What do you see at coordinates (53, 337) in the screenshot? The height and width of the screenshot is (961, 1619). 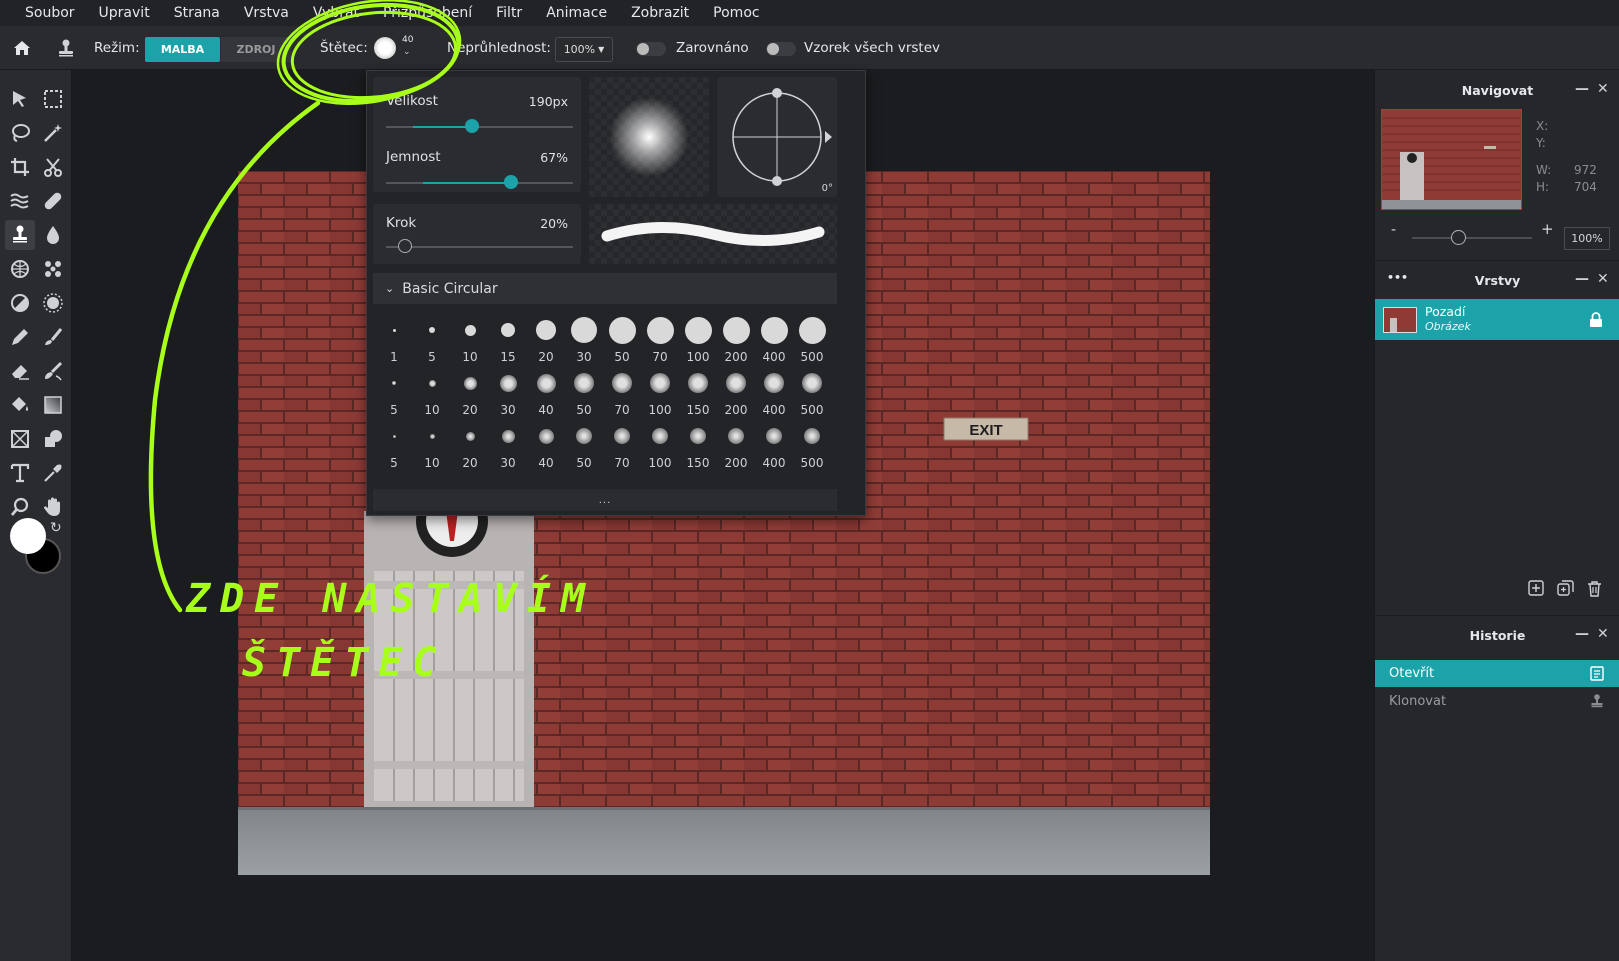 I see `brush-tool-icon` at bounding box center [53, 337].